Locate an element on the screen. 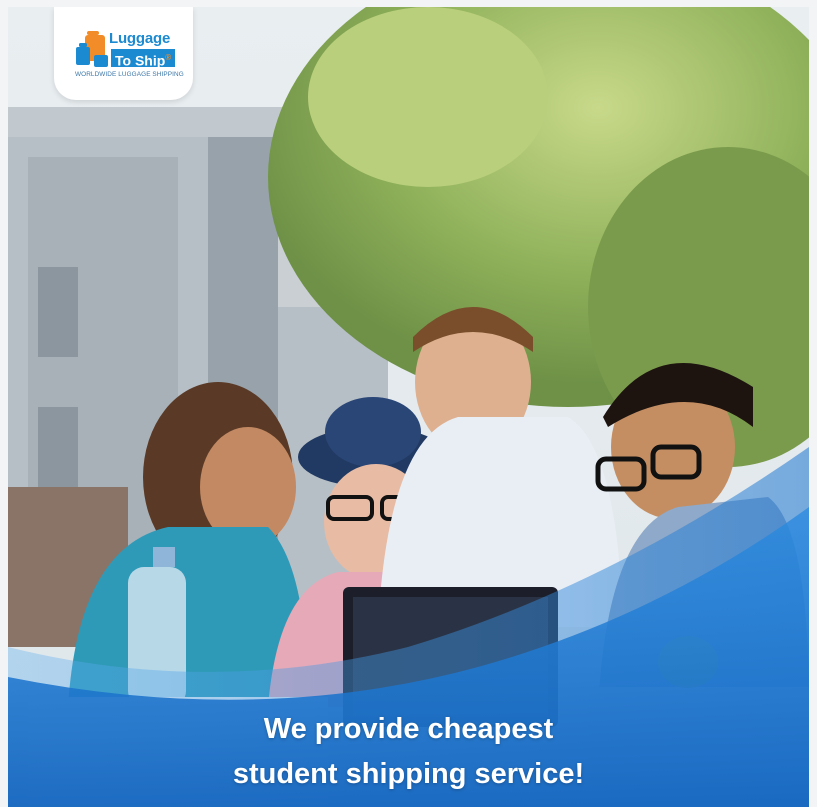 The width and height of the screenshot is (817, 807). headline-line-2: student shipping service! is located at coordinates (408, 774).